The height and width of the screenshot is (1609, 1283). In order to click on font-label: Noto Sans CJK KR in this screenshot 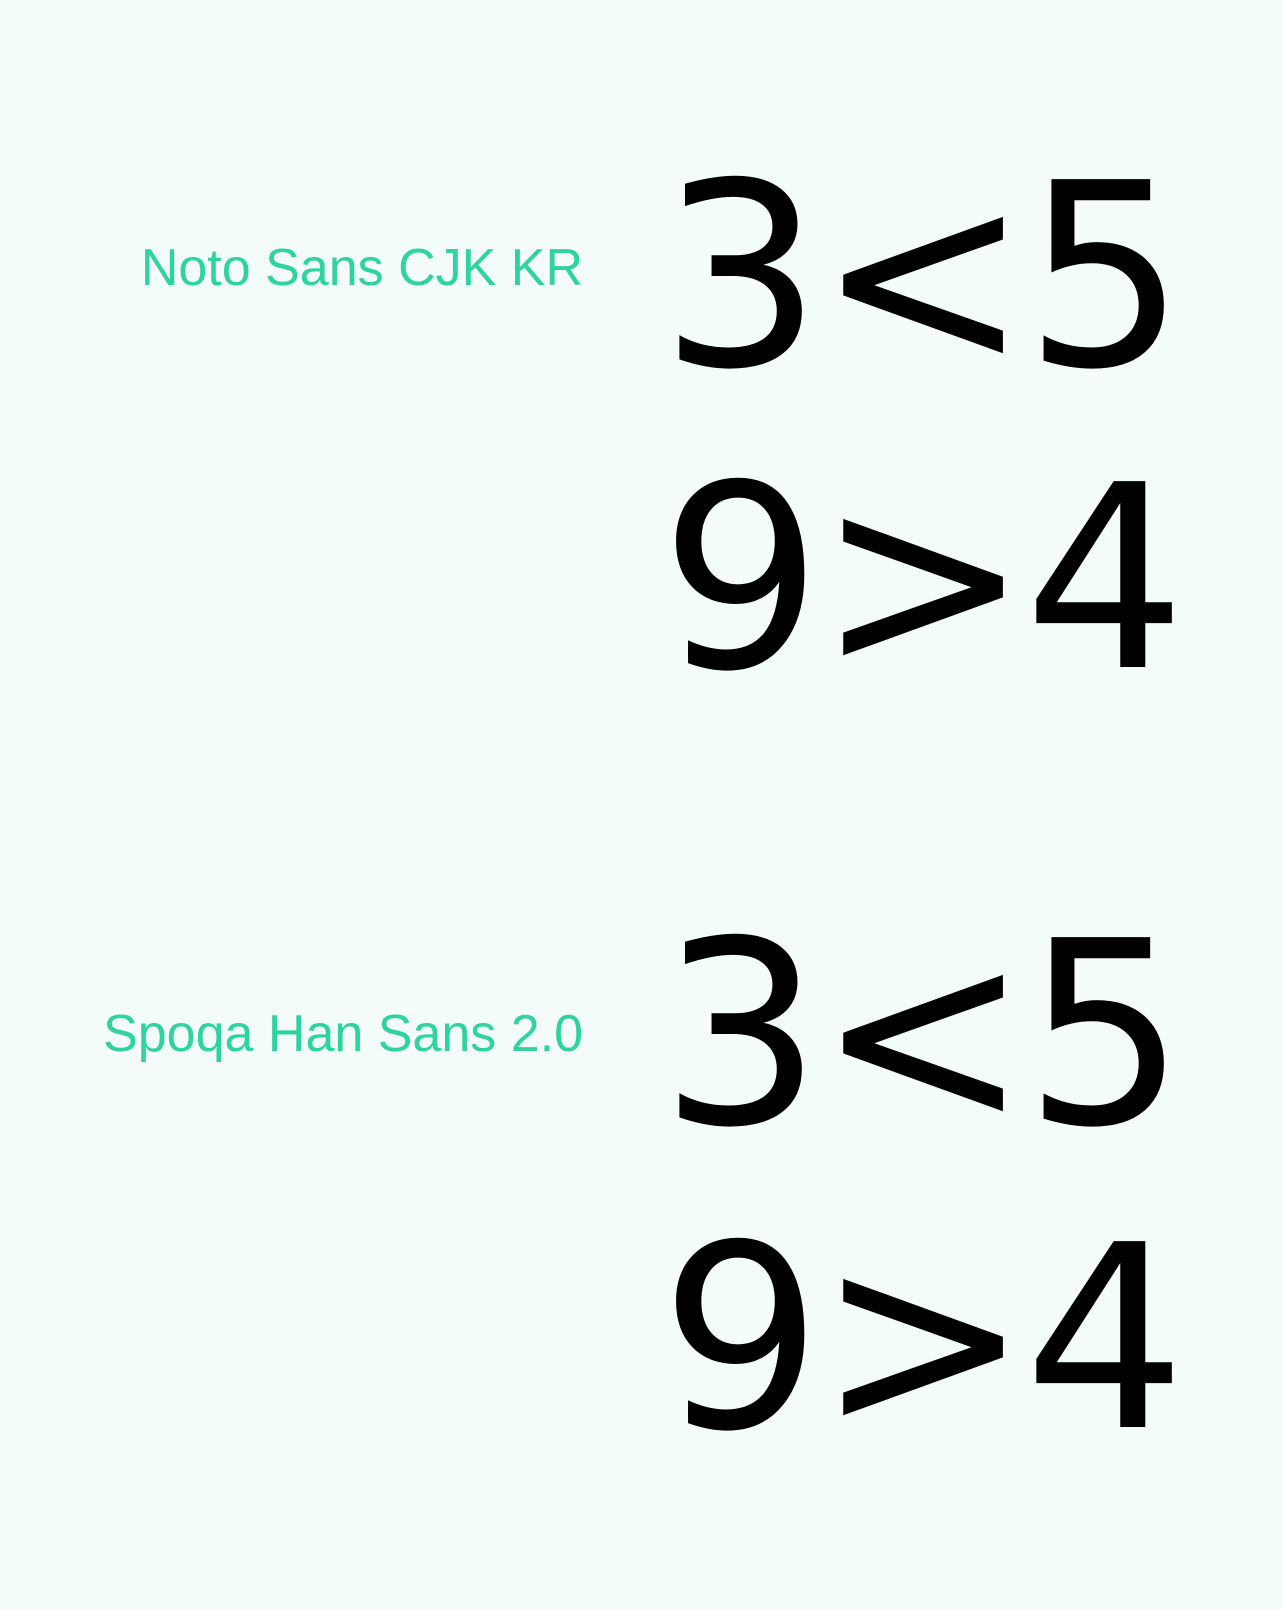, I will do `click(361, 268)`.